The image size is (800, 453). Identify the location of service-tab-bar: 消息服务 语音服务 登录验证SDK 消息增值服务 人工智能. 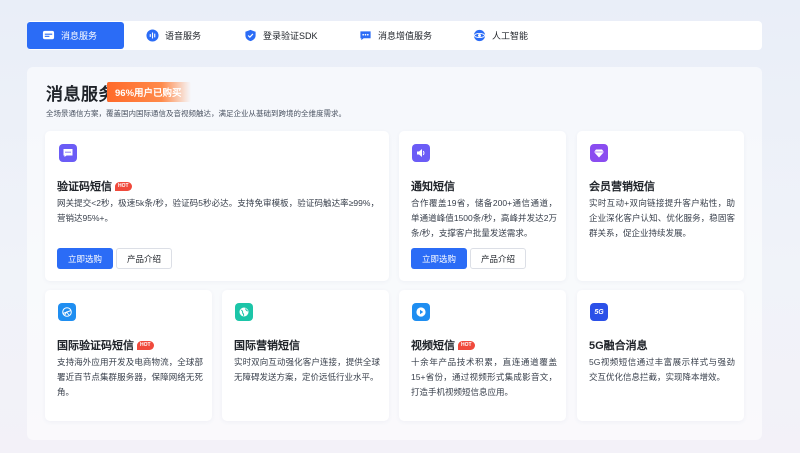
(394, 35).